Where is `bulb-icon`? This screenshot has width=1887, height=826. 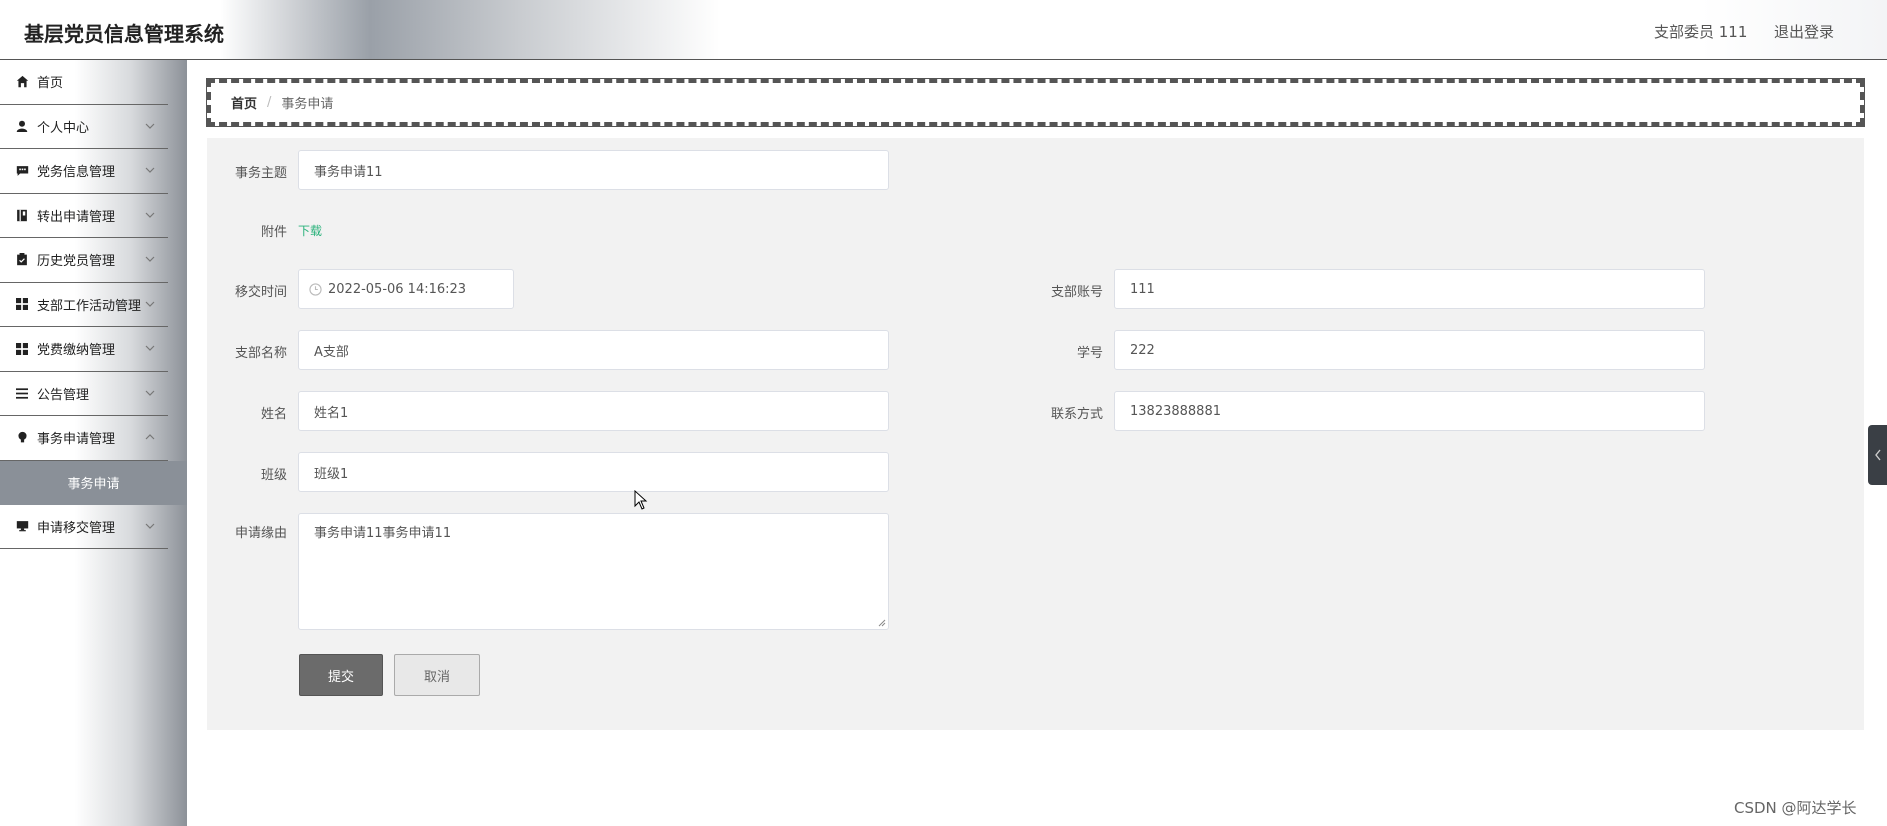 bulb-icon is located at coordinates (22, 438).